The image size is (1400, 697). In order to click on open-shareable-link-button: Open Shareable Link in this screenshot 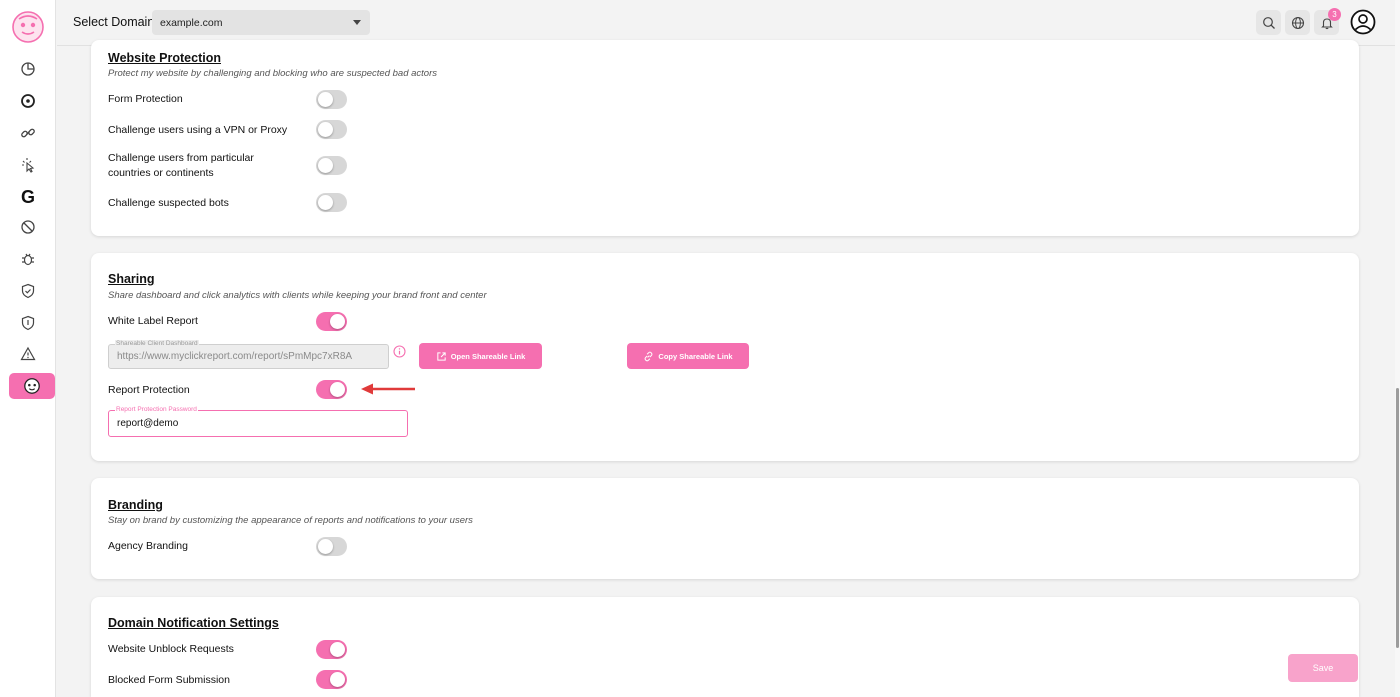, I will do `click(480, 356)`.